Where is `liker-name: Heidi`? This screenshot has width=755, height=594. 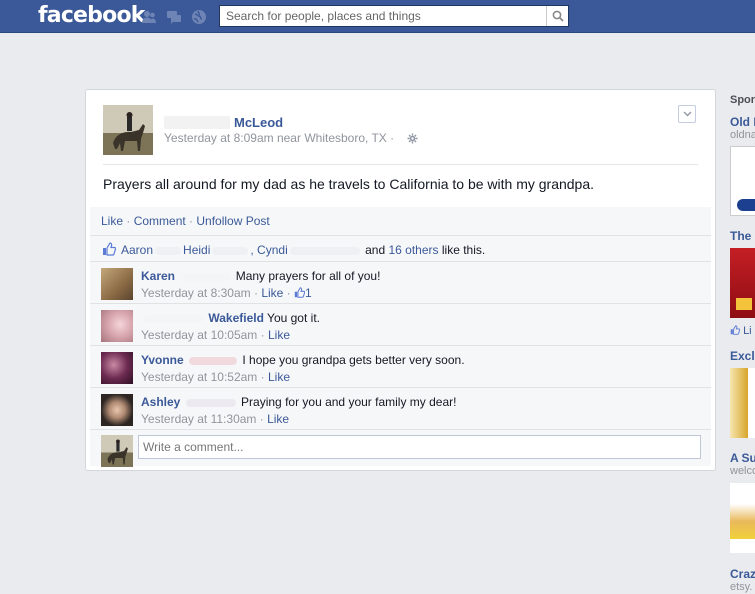
liker-name: Heidi is located at coordinates (196, 250).